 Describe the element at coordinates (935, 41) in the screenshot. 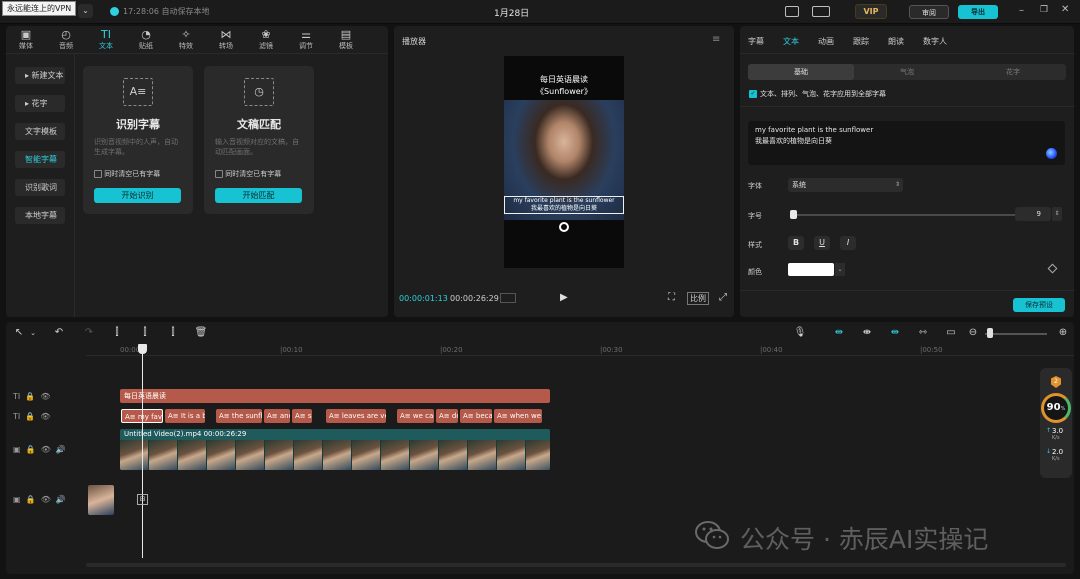

I see `tab-digital-human: 数字人` at that location.